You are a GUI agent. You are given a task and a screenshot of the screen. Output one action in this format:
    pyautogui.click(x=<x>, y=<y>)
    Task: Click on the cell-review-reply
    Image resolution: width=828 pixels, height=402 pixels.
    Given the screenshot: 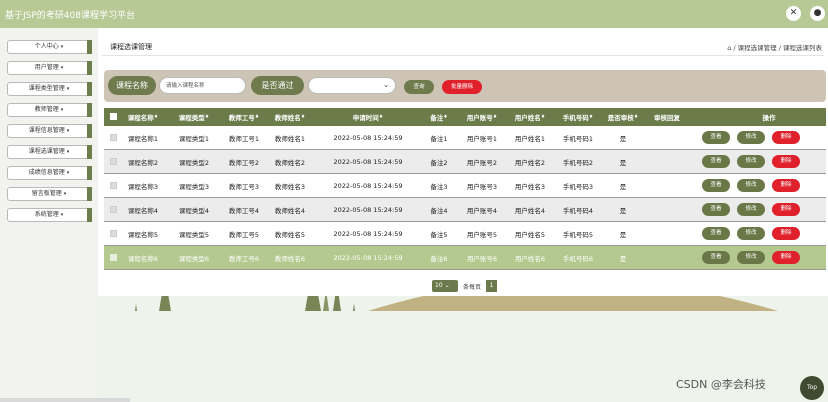 What is the action you would take?
    pyautogui.click(x=667, y=185)
    